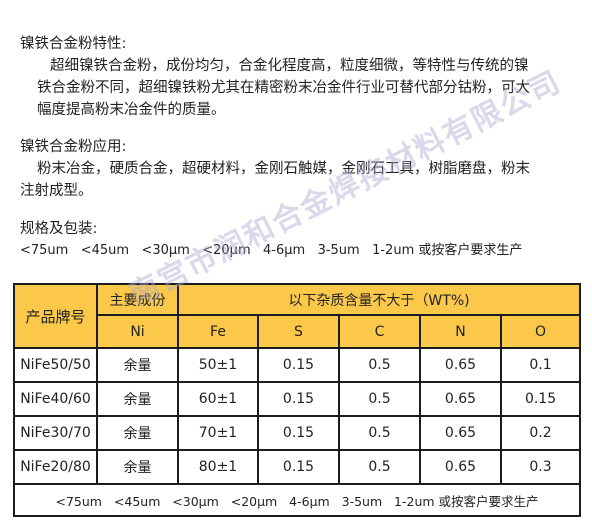 This screenshot has height=524, width=592. I want to click on properties-line-1: 超细镍铁合金粉，成份均匀，合金化程度高，粒度细微，等特性与传统的镍, so click(289, 66).